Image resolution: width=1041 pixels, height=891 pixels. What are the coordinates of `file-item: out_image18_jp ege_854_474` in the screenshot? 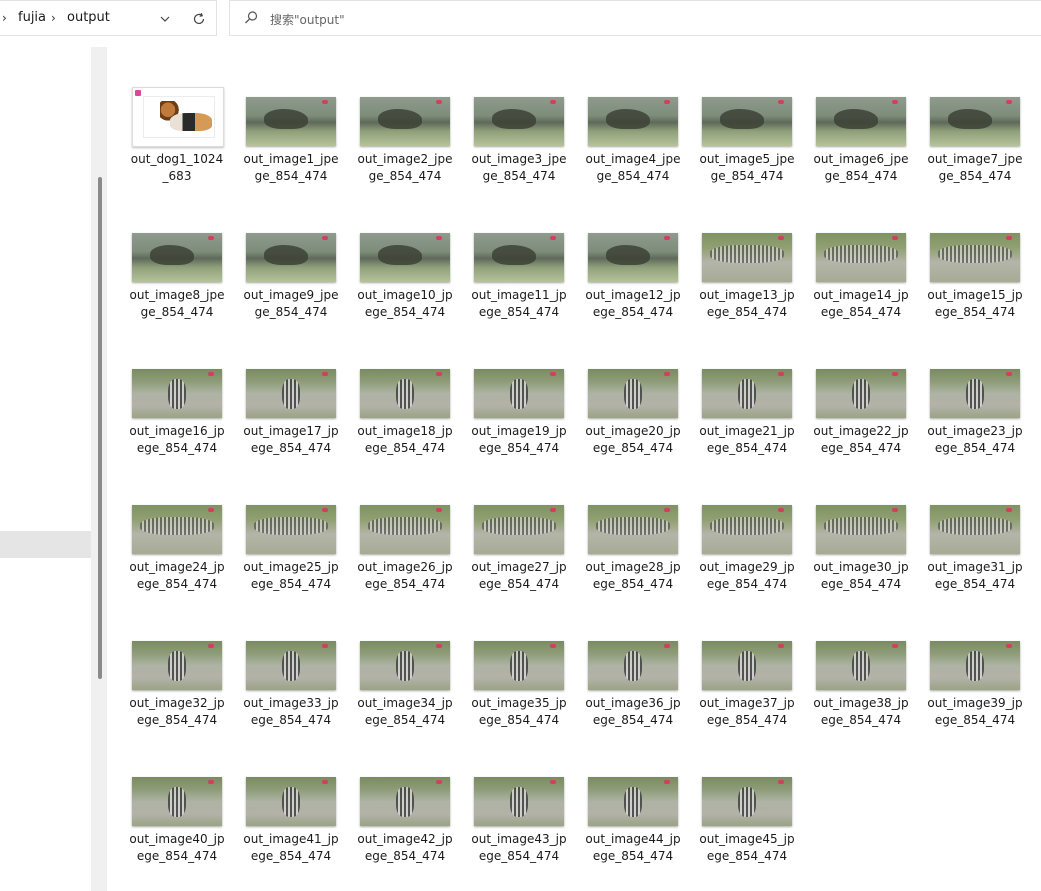 It's located at (394, 414).